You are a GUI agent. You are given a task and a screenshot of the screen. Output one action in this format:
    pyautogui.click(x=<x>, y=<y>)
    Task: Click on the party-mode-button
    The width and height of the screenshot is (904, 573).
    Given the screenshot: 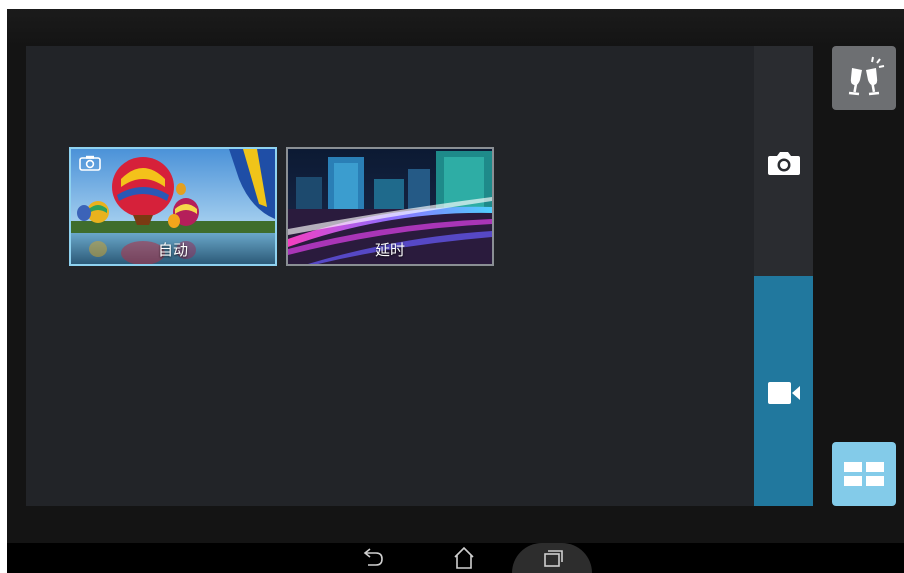 What is the action you would take?
    pyautogui.click(x=864, y=78)
    